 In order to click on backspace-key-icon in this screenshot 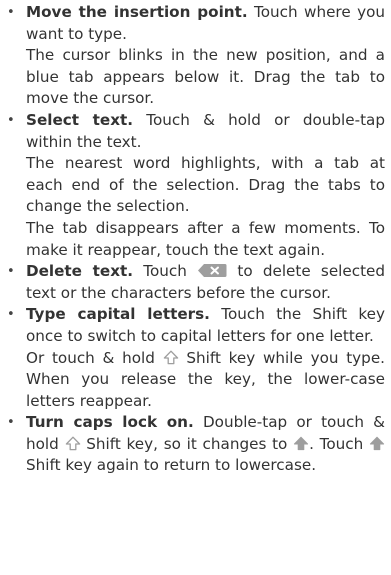, I will do `click(212, 270)`.